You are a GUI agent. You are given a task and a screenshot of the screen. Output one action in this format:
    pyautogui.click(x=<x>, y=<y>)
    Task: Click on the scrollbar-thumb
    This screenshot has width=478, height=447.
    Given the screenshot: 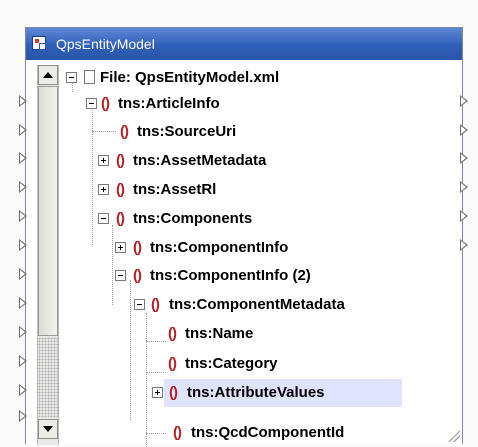 What is the action you would take?
    pyautogui.click(x=48, y=211)
    